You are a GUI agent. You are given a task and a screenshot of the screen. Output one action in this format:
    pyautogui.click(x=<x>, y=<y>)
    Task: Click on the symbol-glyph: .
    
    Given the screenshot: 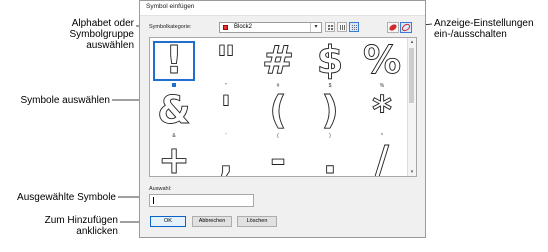 What is the action you would take?
    pyautogui.click(x=329, y=157)
    